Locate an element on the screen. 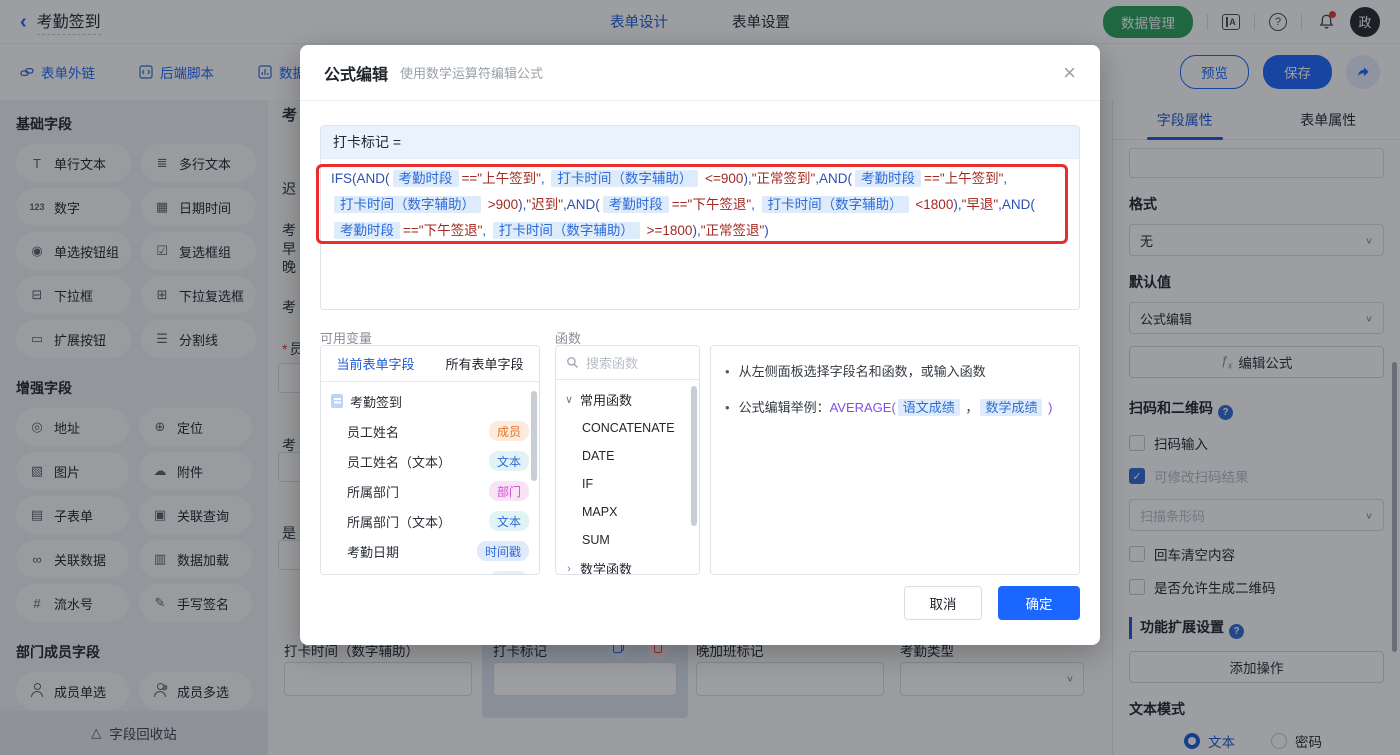 This screenshot has height=755, width=1400. variable-type-badge: 时间戳 is located at coordinates (502, 551).